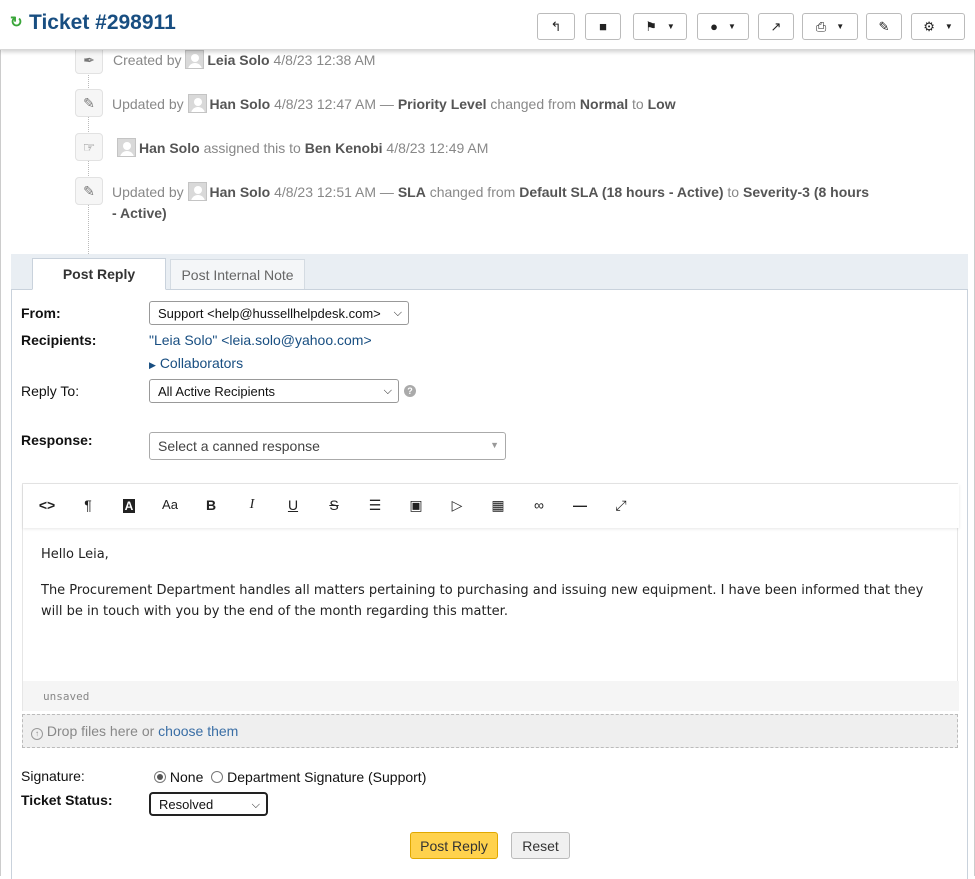 Image resolution: width=975 pixels, height=879 pixels. What do you see at coordinates (327, 446) in the screenshot?
I see `canned-response-select: Select a canned response ▼` at bounding box center [327, 446].